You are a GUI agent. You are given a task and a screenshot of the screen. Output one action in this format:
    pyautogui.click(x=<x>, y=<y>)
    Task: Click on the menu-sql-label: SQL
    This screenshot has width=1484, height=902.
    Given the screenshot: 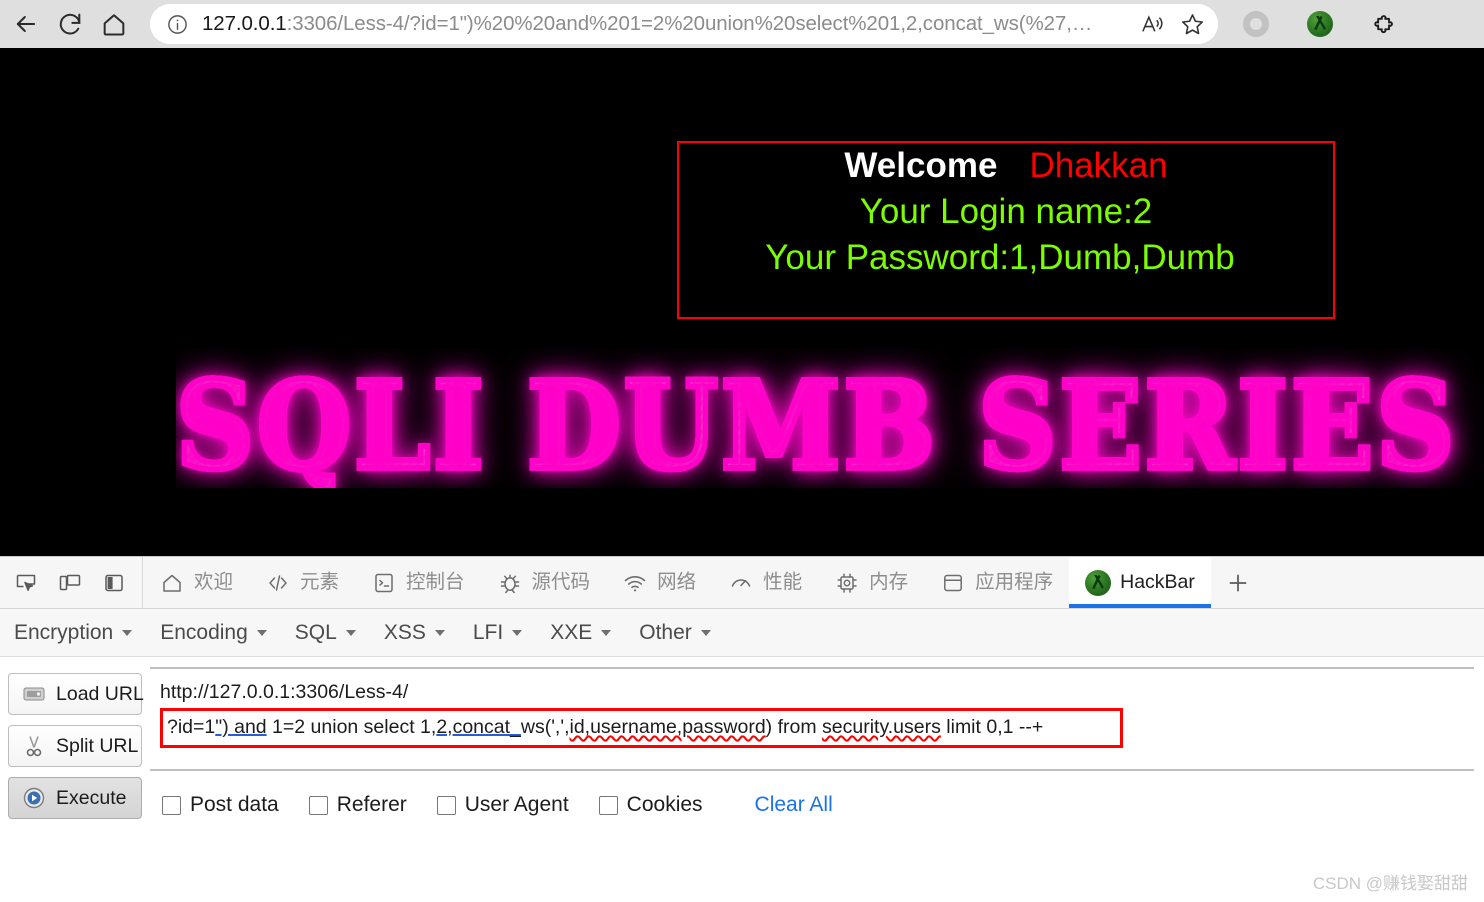 What is the action you would take?
    pyautogui.click(x=315, y=632)
    